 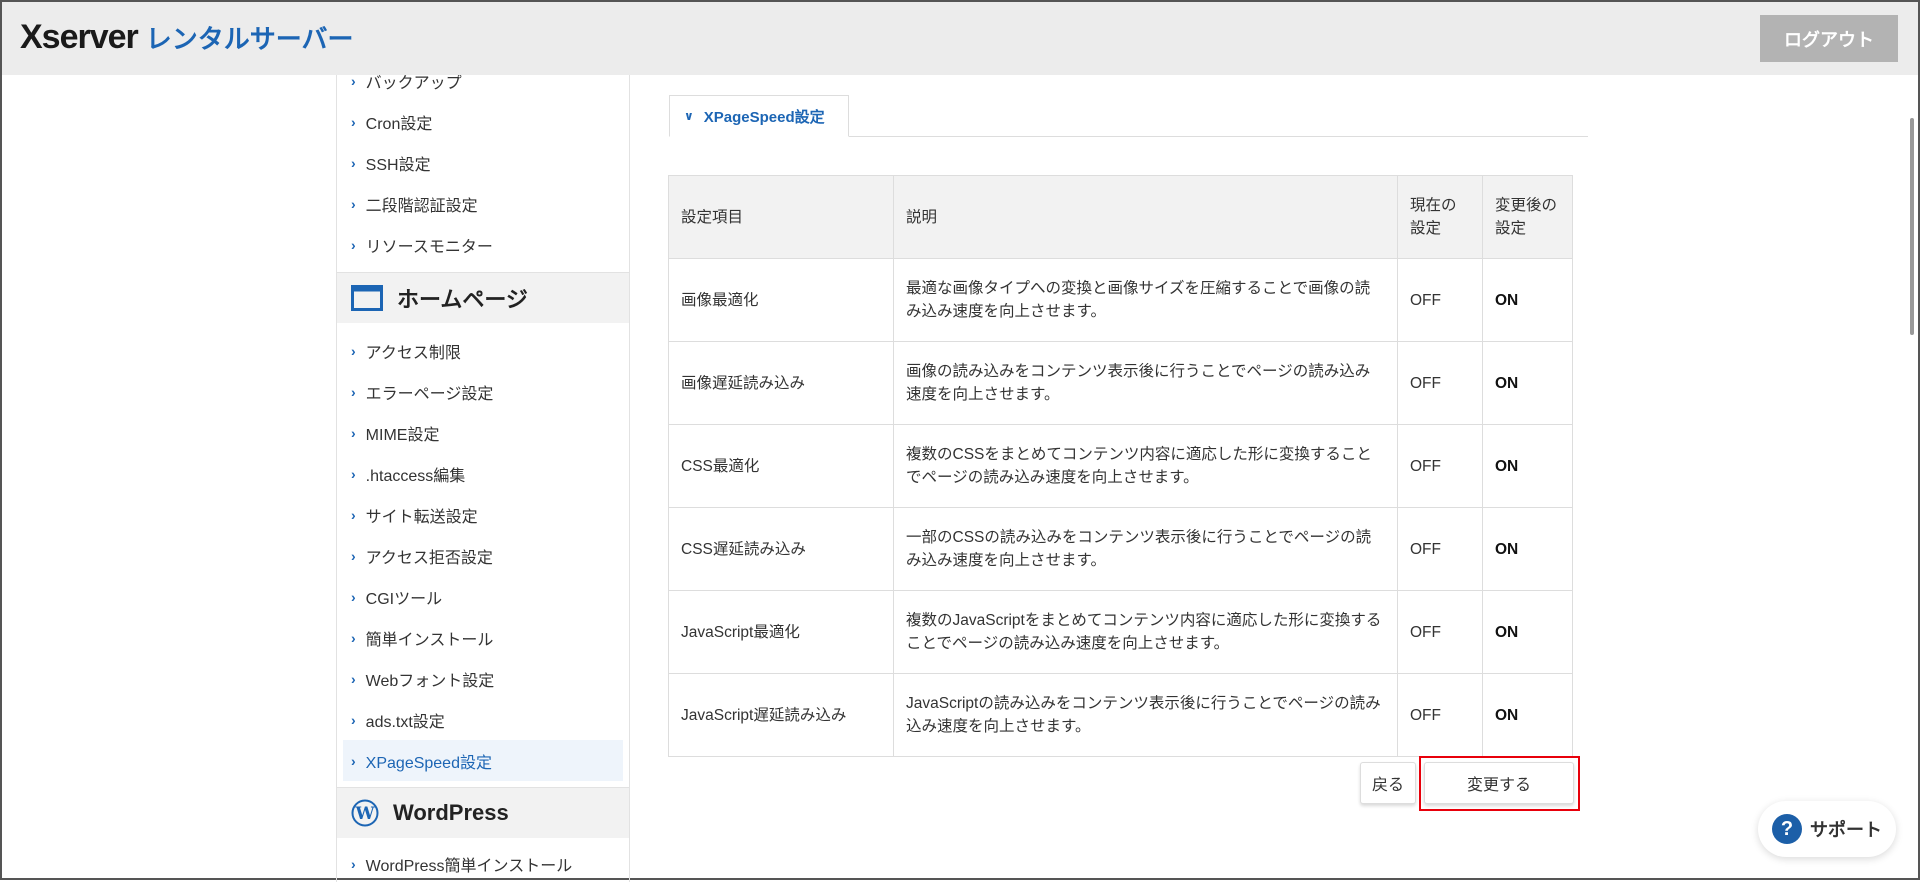 What do you see at coordinates (1440, 217) in the screenshot?
I see `header-current: 現在の設定` at bounding box center [1440, 217].